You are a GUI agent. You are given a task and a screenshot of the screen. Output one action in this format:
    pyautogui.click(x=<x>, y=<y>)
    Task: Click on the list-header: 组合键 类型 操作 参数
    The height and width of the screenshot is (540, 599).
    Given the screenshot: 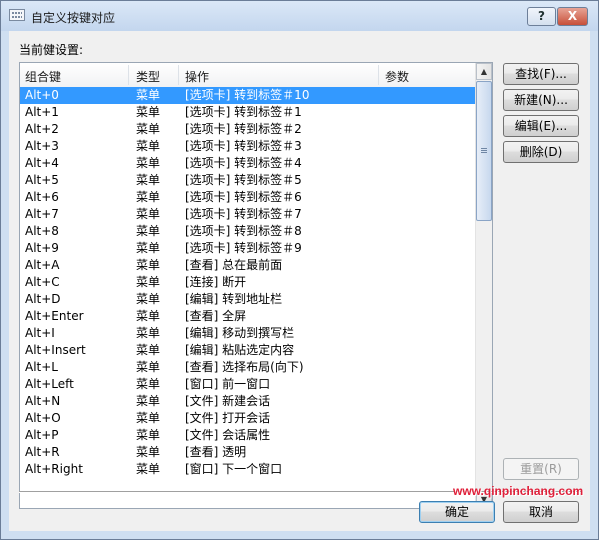 What is the action you would take?
    pyautogui.click(x=247, y=75)
    